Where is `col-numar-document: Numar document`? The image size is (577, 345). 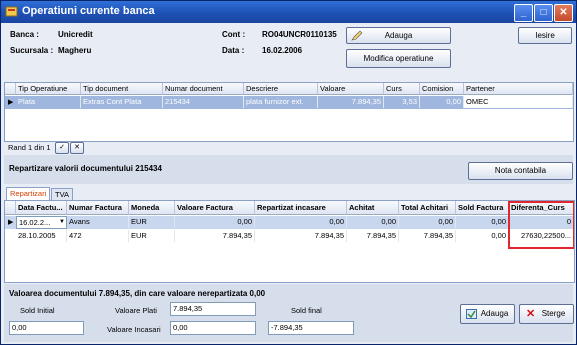
col-numar-document: Numar document is located at coordinates (203, 89).